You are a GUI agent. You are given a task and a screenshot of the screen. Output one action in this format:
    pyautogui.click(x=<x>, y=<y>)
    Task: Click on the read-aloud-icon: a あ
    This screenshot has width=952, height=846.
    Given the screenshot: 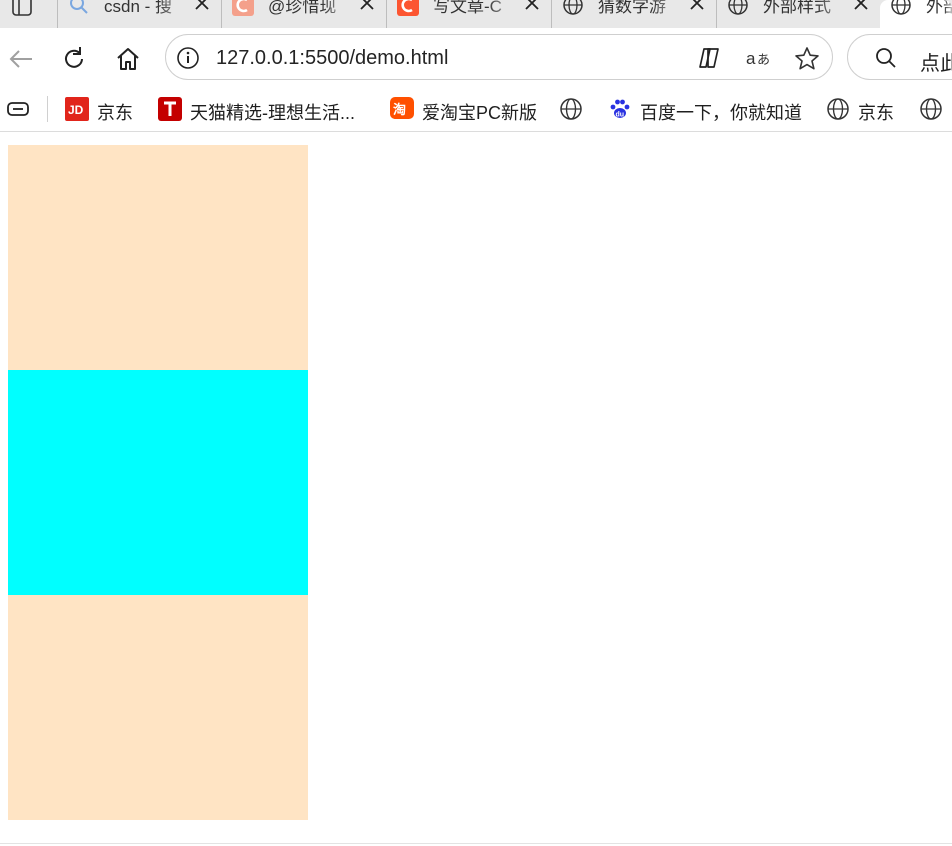 What is the action you would take?
    pyautogui.click(x=759, y=58)
    